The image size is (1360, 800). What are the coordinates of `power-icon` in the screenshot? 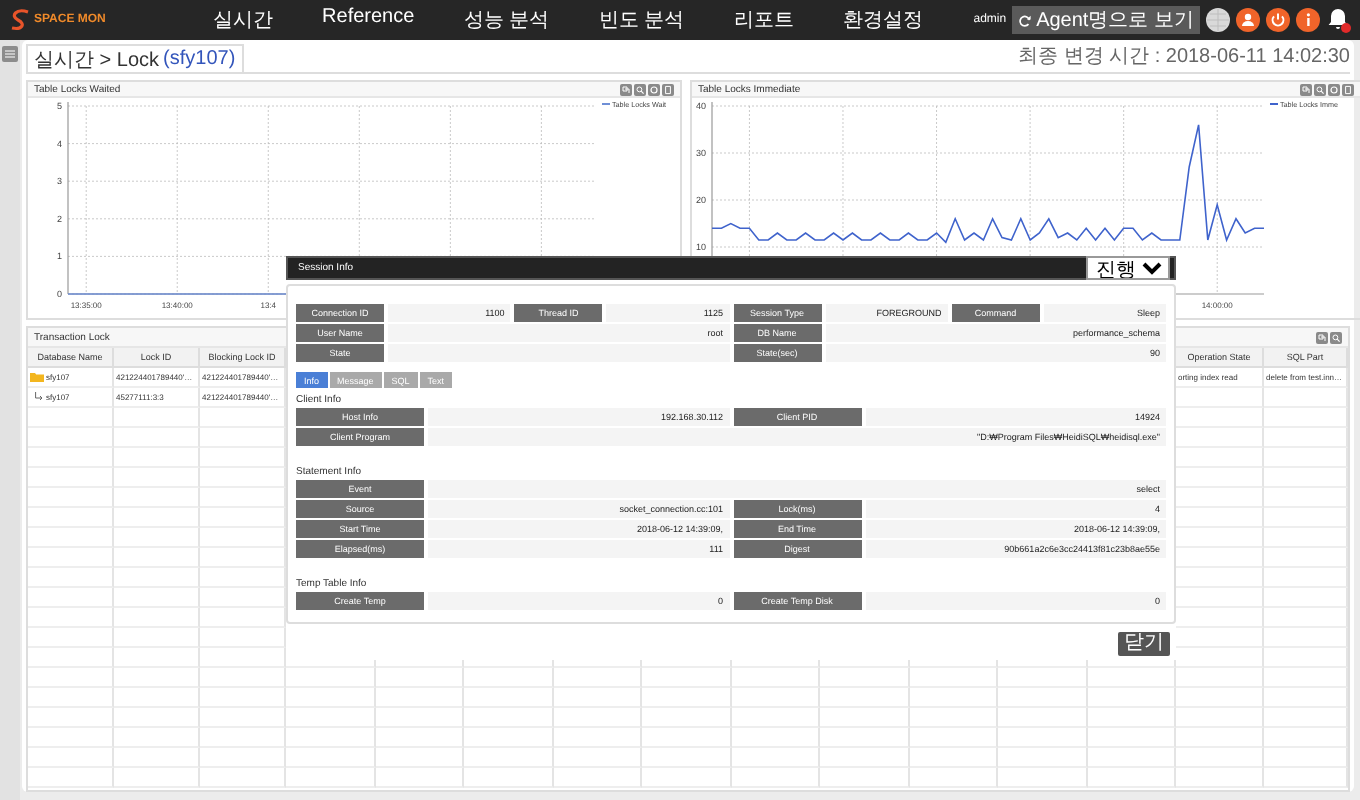 It's located at (1278, 20).